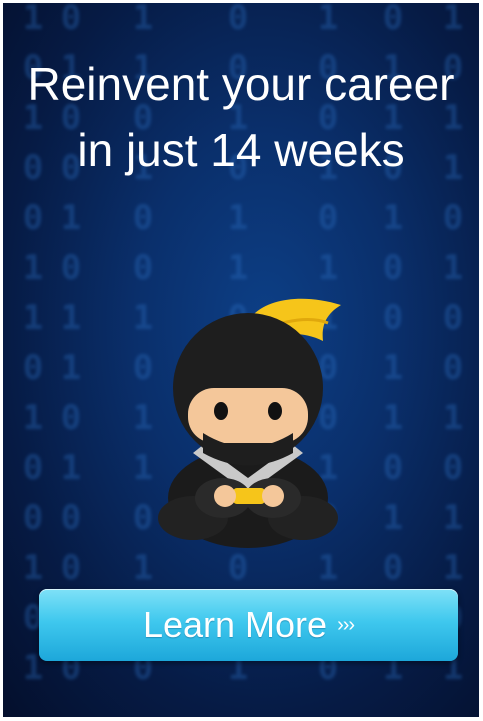 The height and width of the screenshot is (721, 483). What do you see at coordinates (235, 624) in the screenshot?
I see `learn-more-label: Learn More` at bounding box center [235, 624].